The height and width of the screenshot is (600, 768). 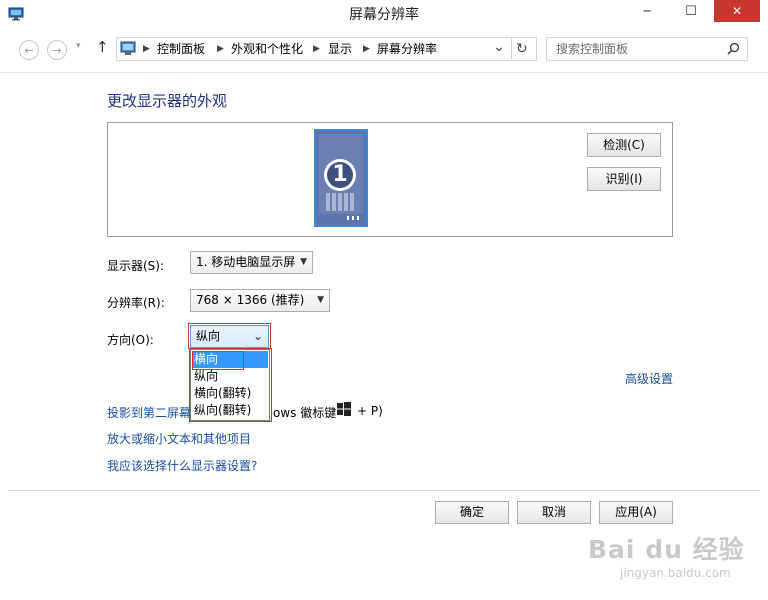 What do you see at coordinates (592, 49) in the screenshot?
I see `search-placeholder: 搜索控制面板` at bounding box center [592, 49].